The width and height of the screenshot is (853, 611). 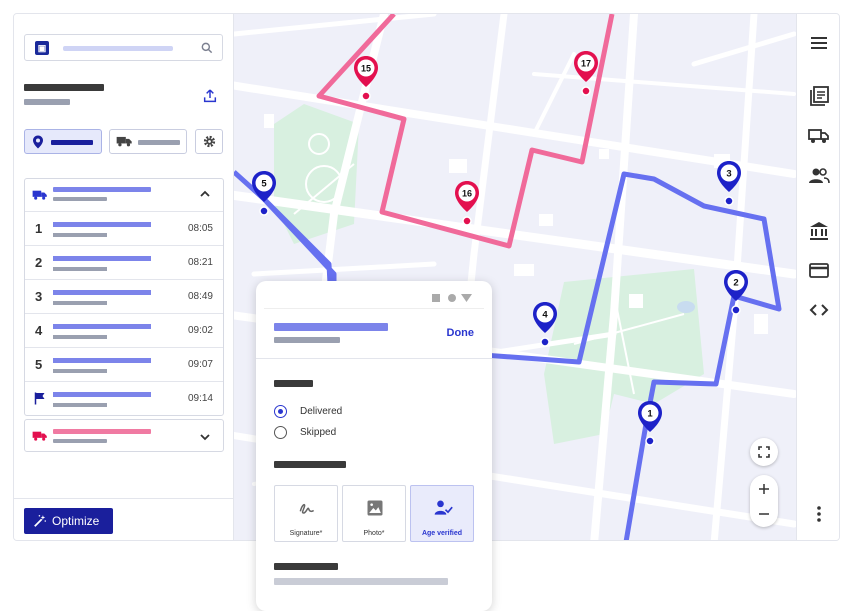 I want to click on done-button: Done, so click(x=461, y=333).